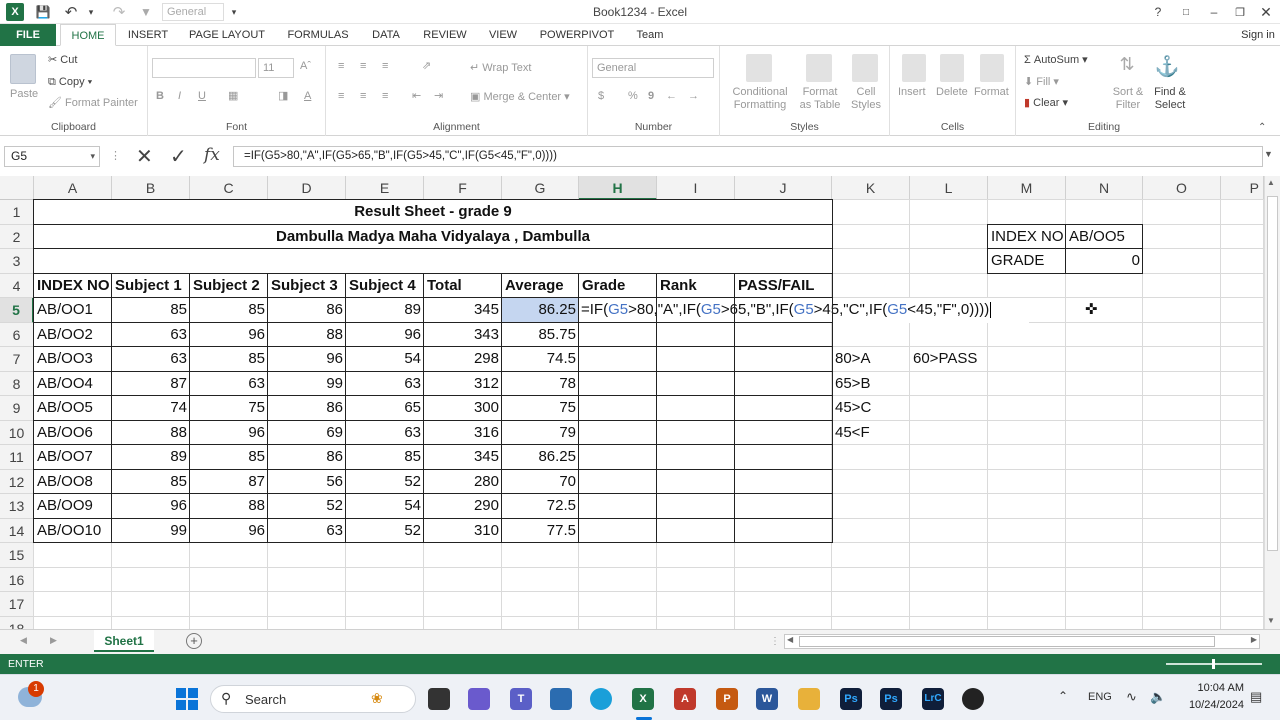 Image resolution: width=1280 pixels, height=720 pixels. I want to click on font-size-dropdown: 11, so click(276, 68).